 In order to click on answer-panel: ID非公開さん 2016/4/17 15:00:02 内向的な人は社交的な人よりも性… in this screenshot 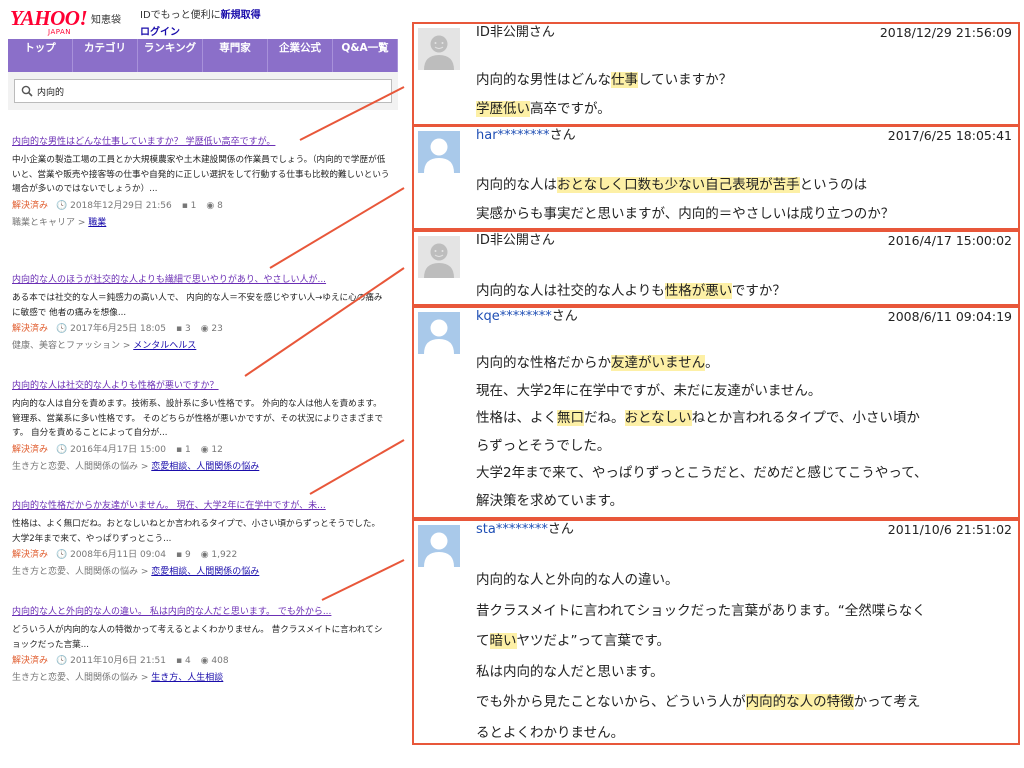, I will do `click(716, 268)`.